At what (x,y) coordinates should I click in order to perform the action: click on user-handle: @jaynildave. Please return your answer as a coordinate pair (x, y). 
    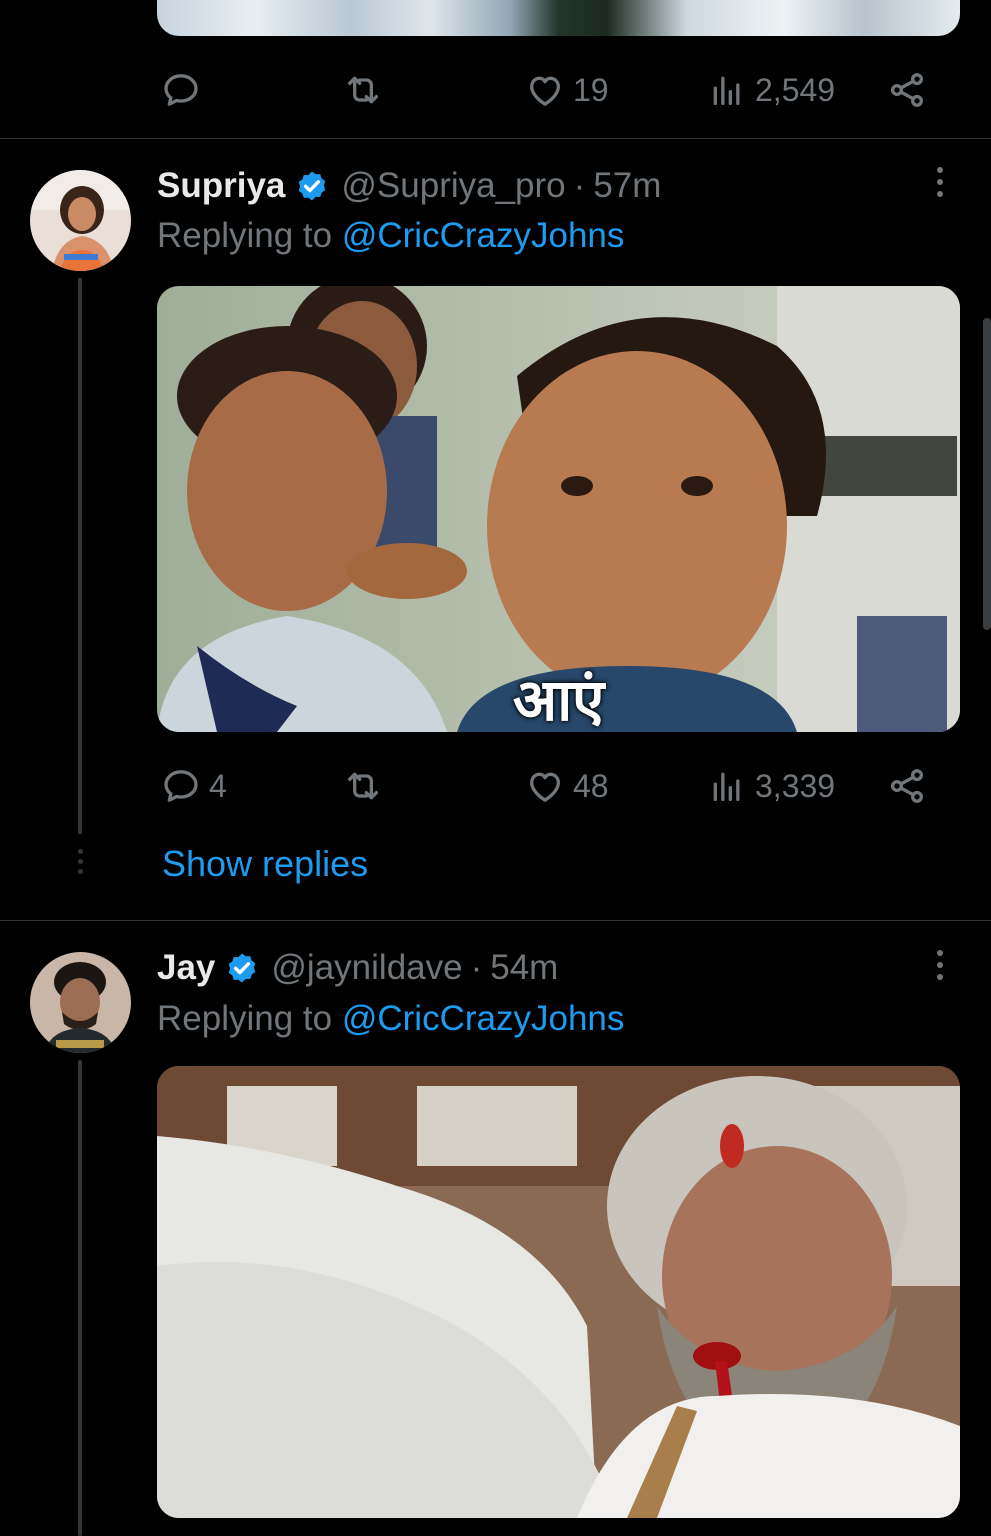
    Looking at the image, I should click on (366, 968).